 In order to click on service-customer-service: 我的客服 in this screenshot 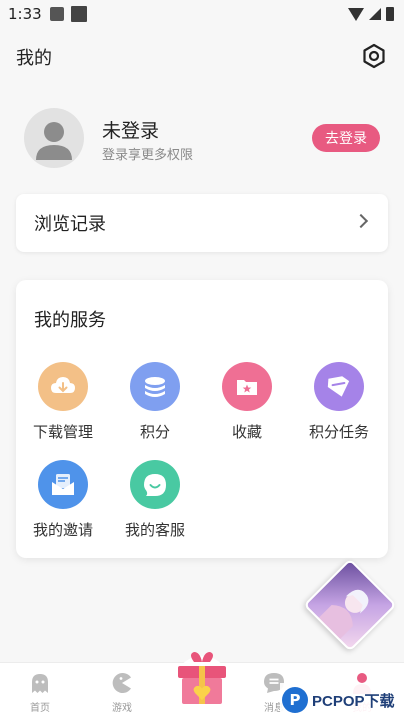, I will do `click(155, 500)`.